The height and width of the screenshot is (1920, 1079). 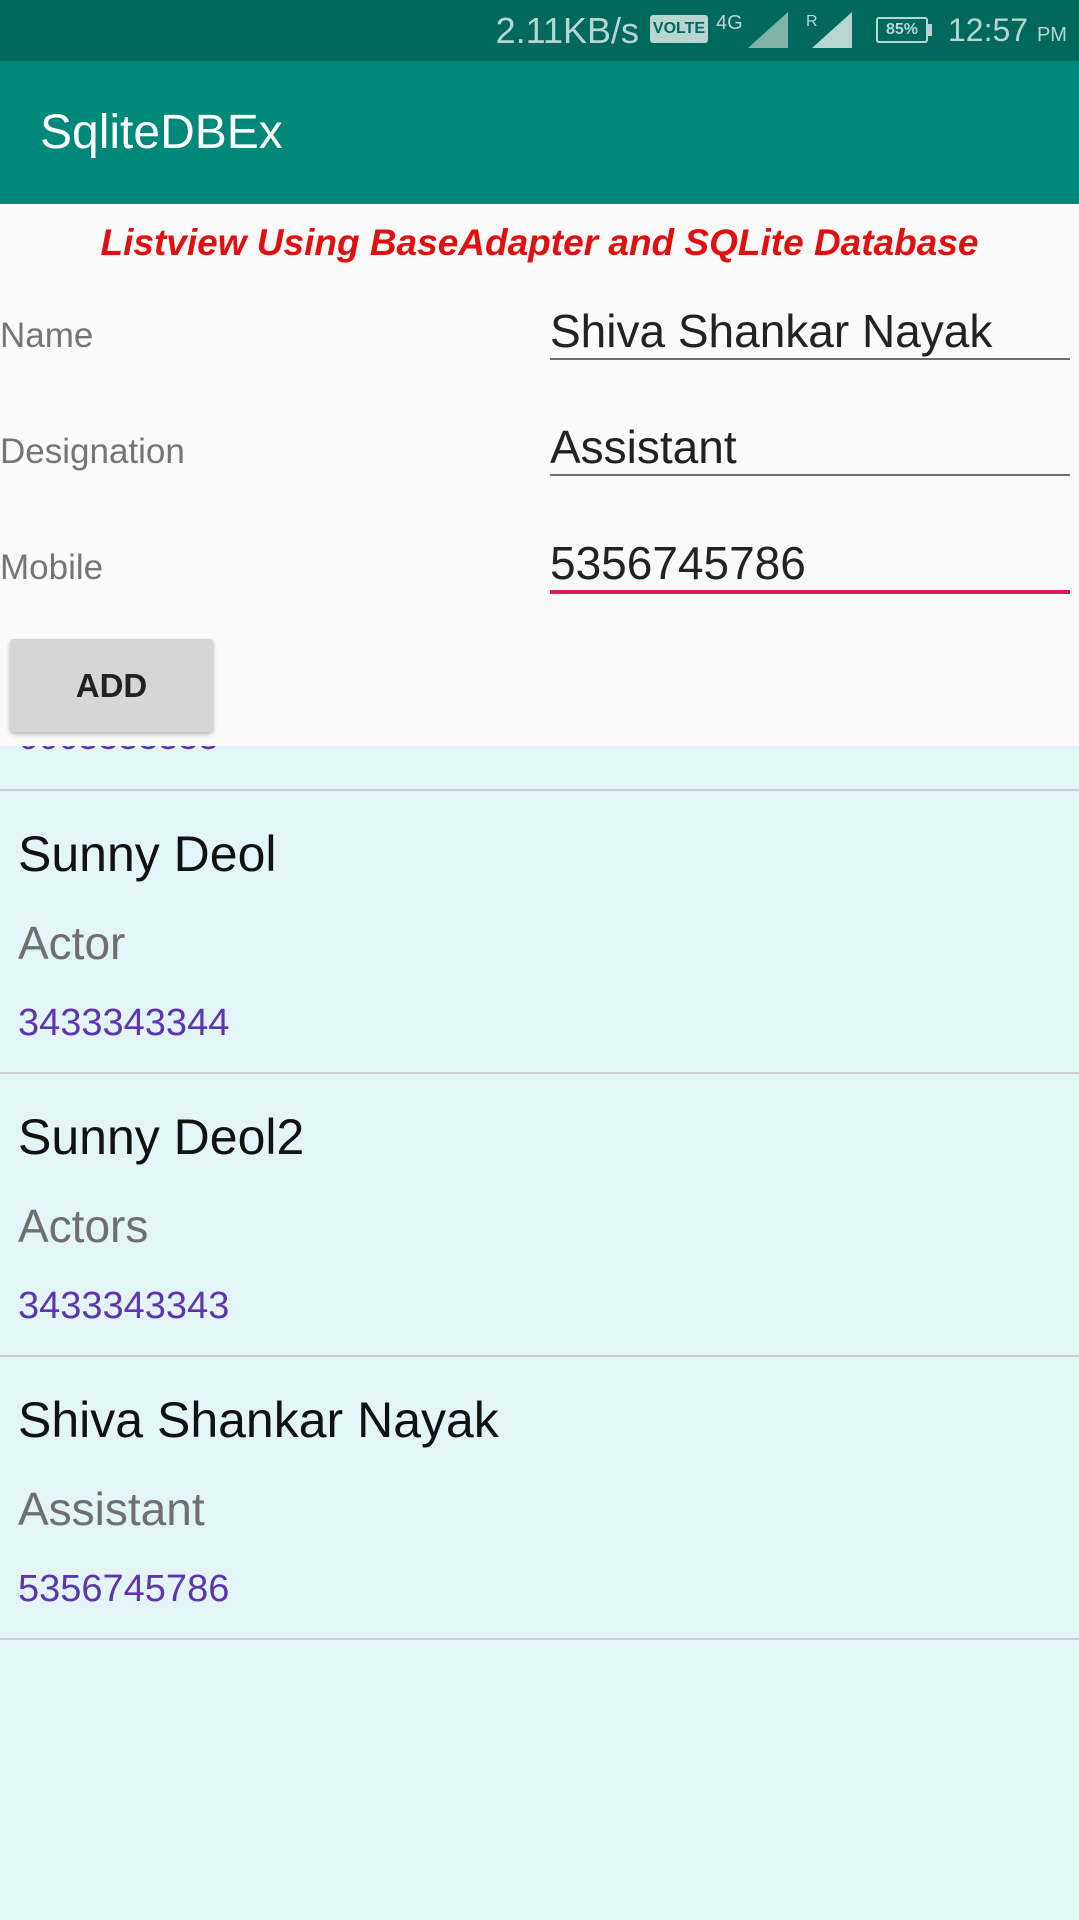 I want to click on list-item: Shiva Shankar Nayak Assistant 5356745786, so click(x=539, y=1498).